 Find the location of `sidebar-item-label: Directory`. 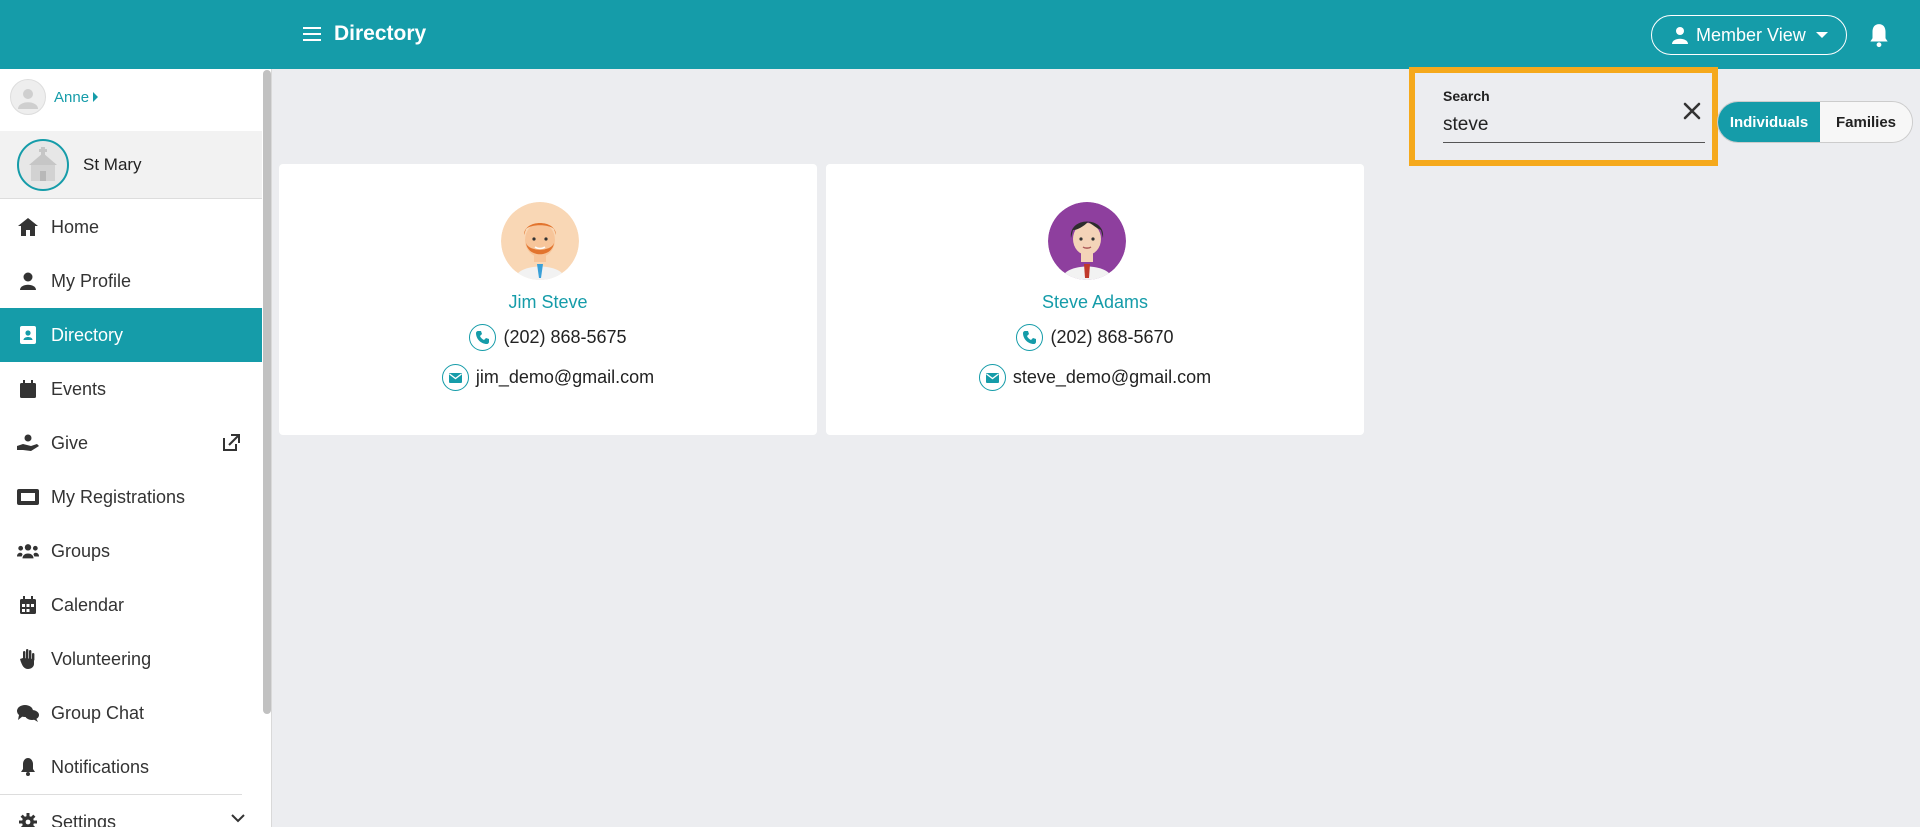

sidebar-item-label: Directory is located at coordinates (87, 334).